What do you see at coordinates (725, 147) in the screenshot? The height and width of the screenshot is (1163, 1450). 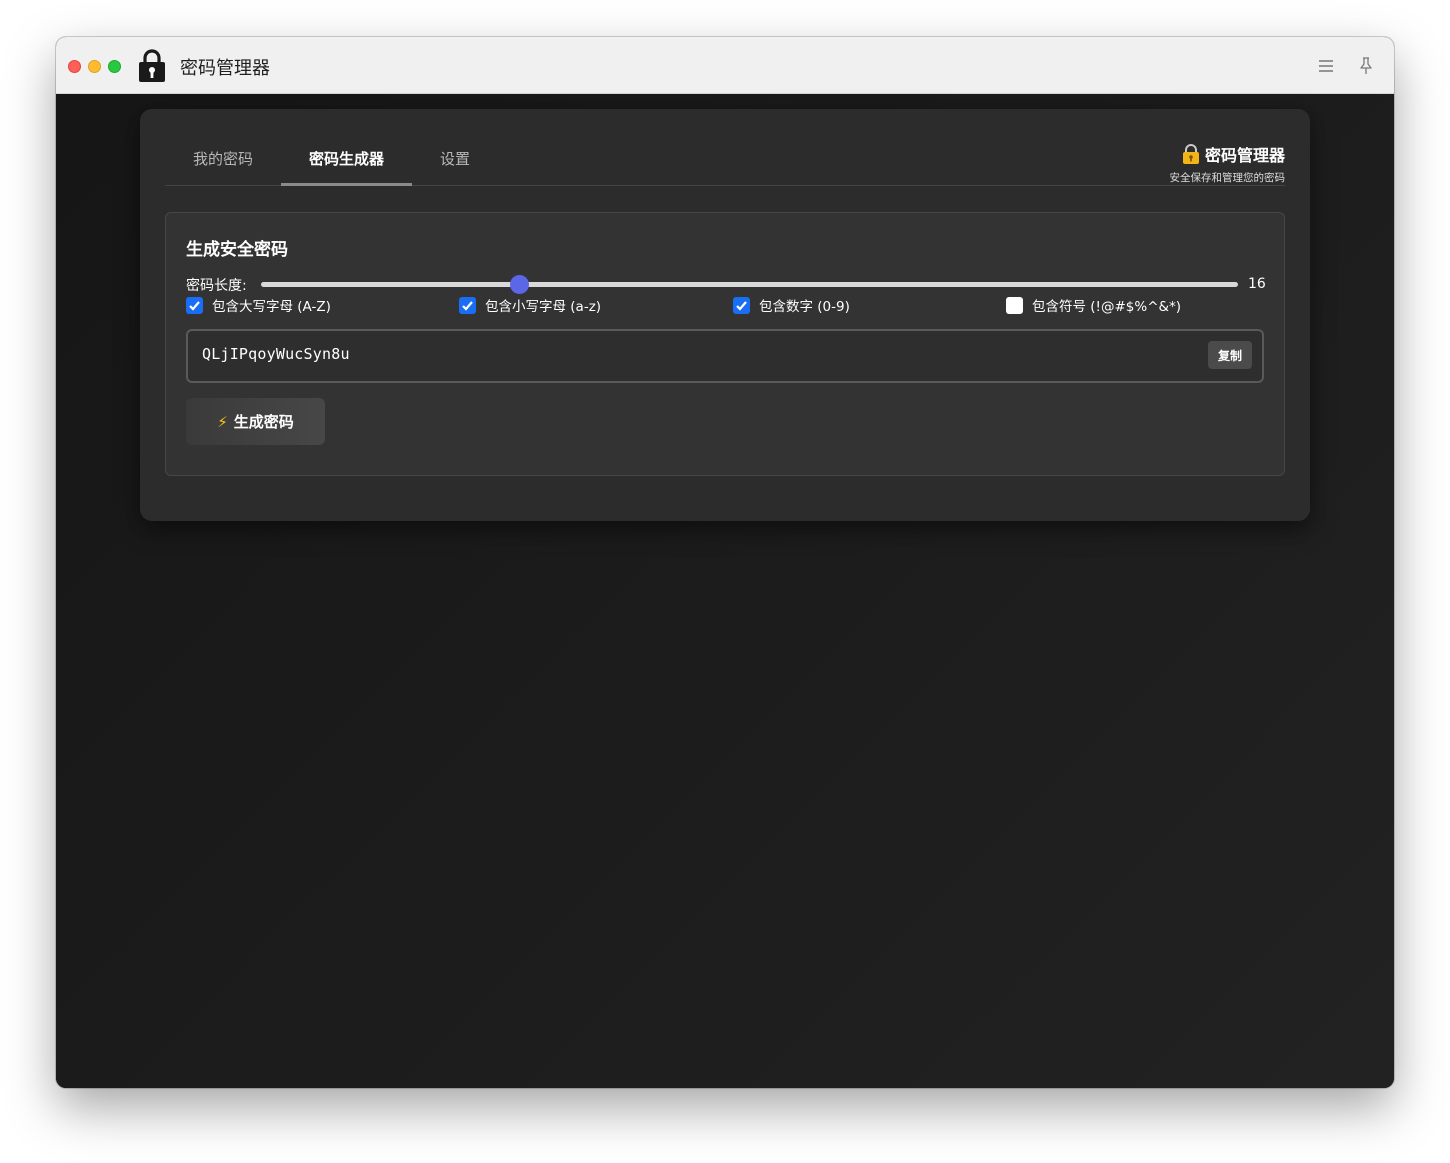 I see `tab-bar: 我的密码 密码生成器 设置` at bounding box center [725, 147].